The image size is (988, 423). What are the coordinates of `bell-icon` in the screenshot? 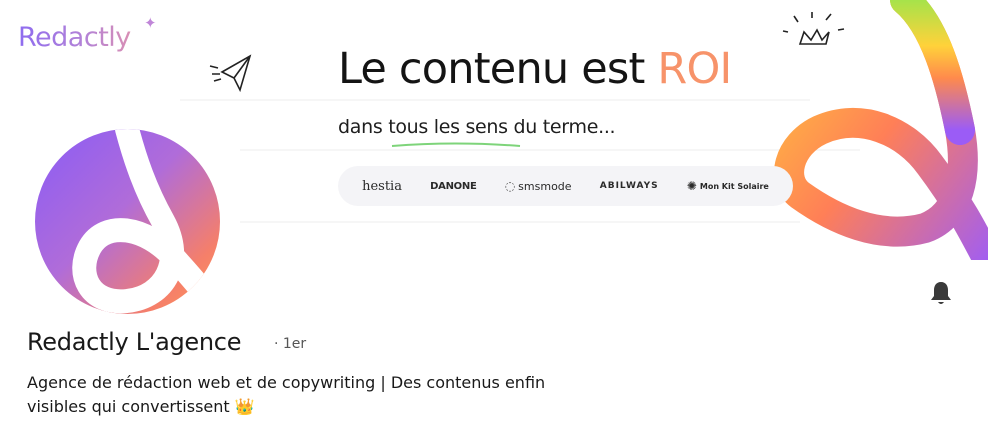 It's located at (941, 293).